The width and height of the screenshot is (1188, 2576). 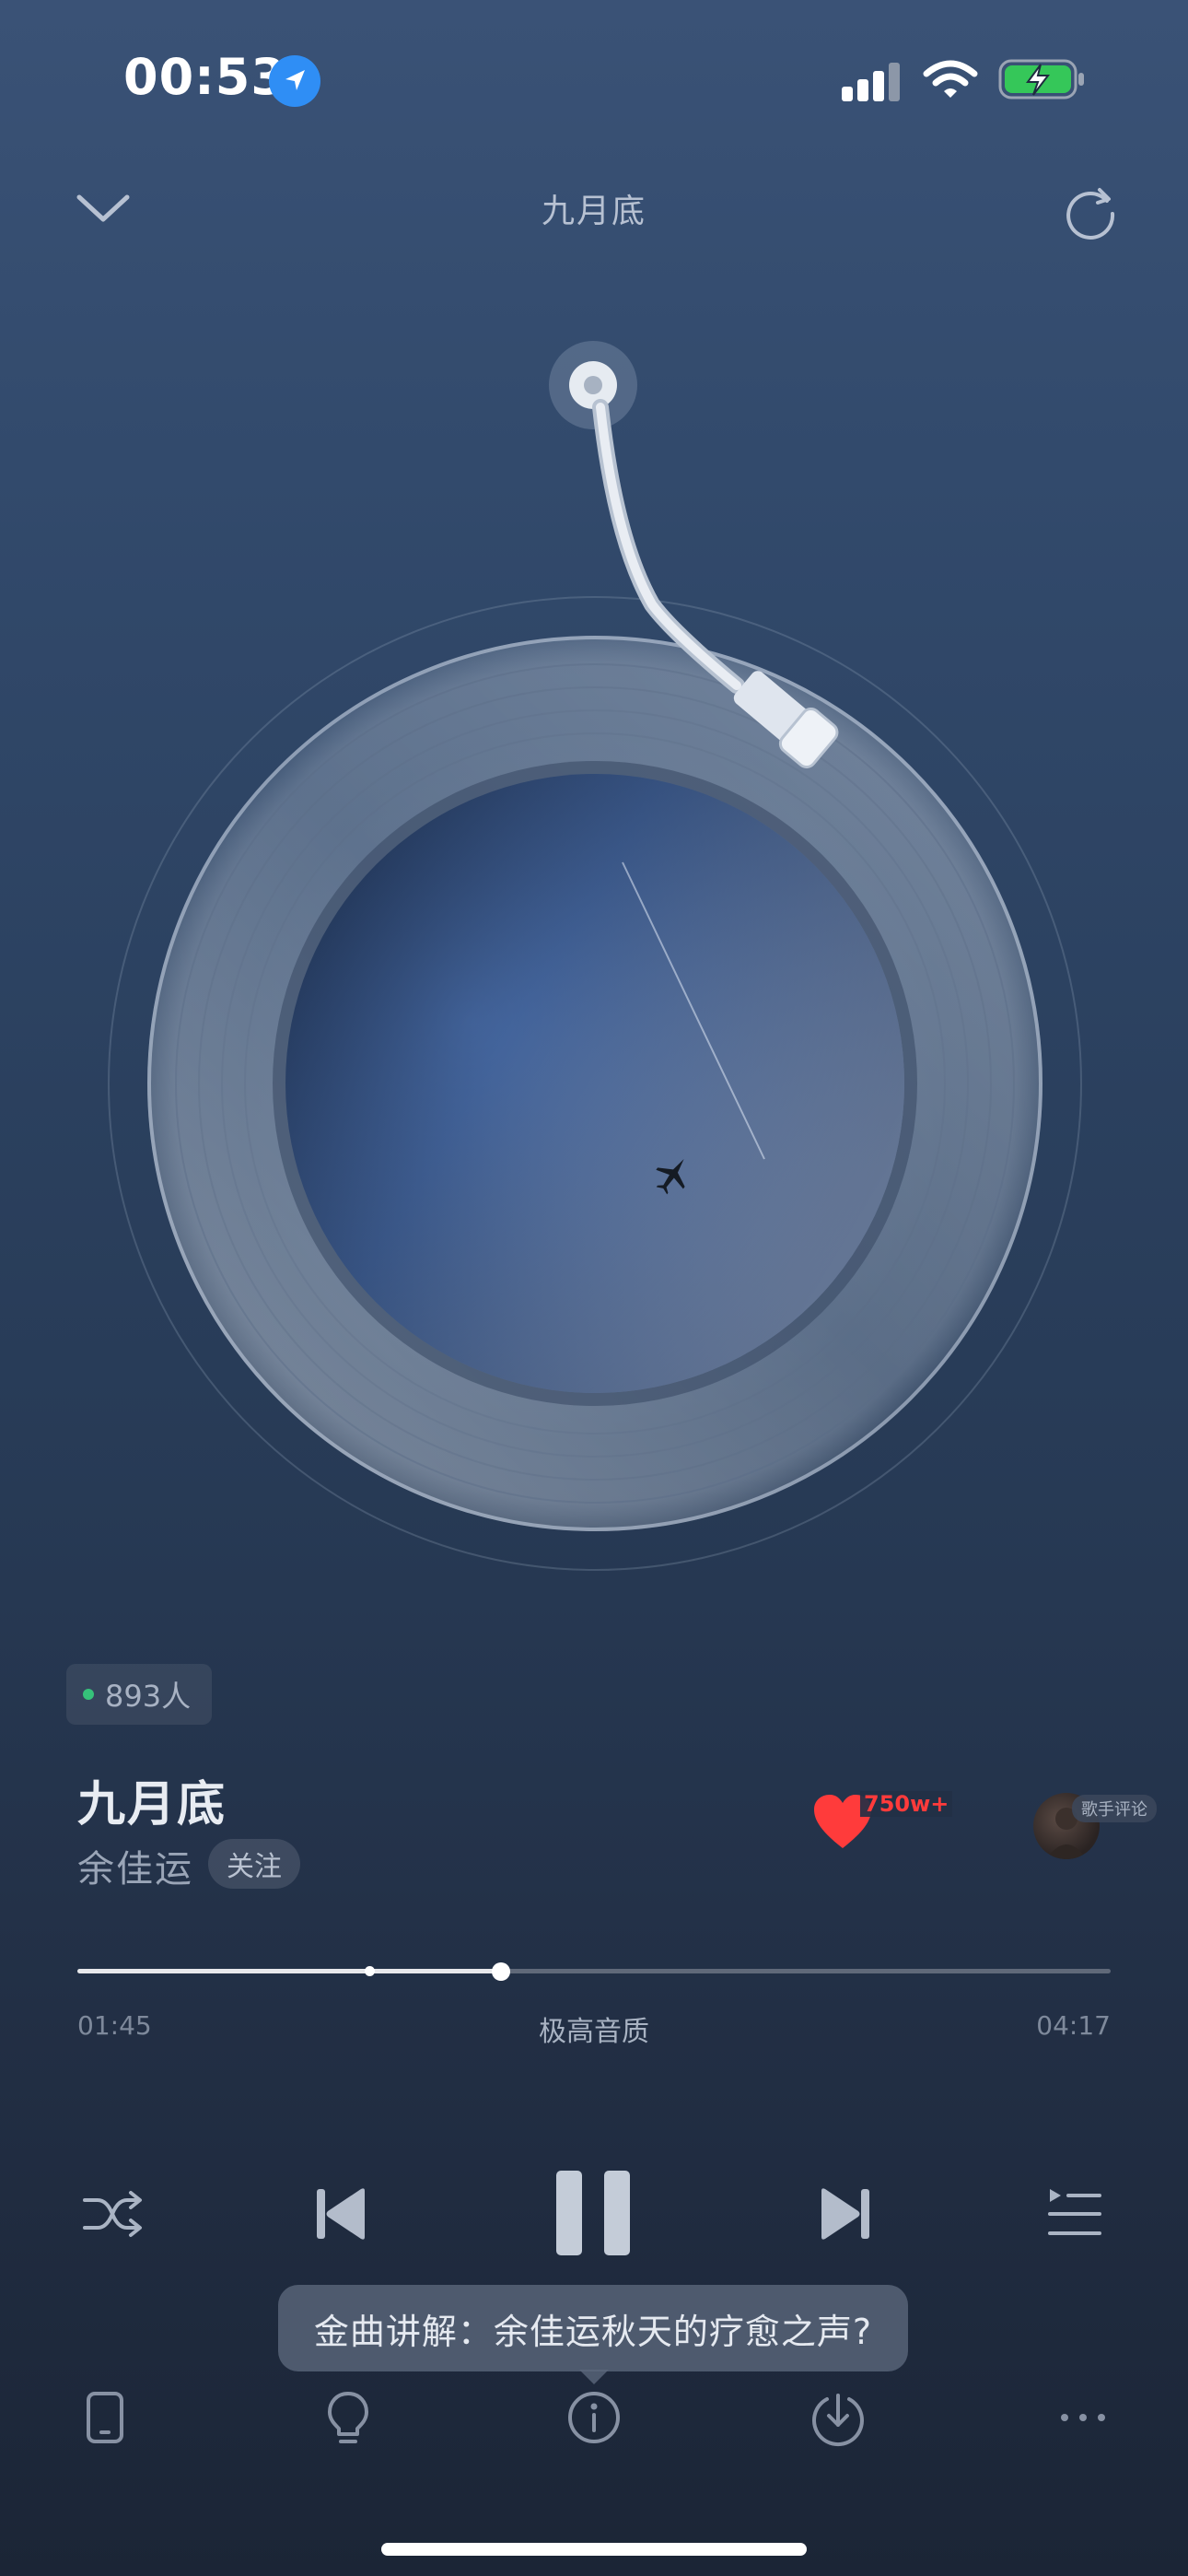 I want to click on pause-icon, so click(x=593, y=2213).